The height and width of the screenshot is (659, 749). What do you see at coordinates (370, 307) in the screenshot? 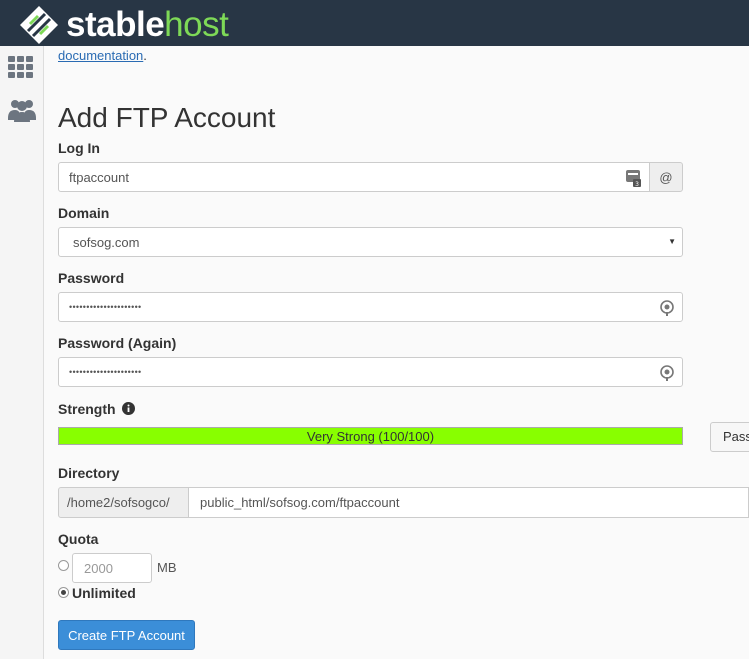
I see `password-input: •••••••••••••••••••••` at bounding box center [370, 307].